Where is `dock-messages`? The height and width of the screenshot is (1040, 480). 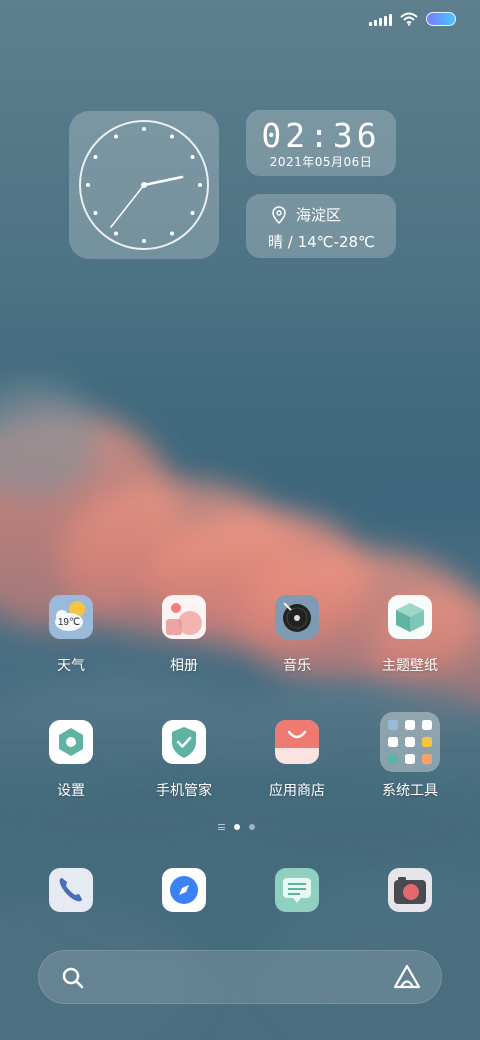 dock-messages is located at coordinates (297, 890).